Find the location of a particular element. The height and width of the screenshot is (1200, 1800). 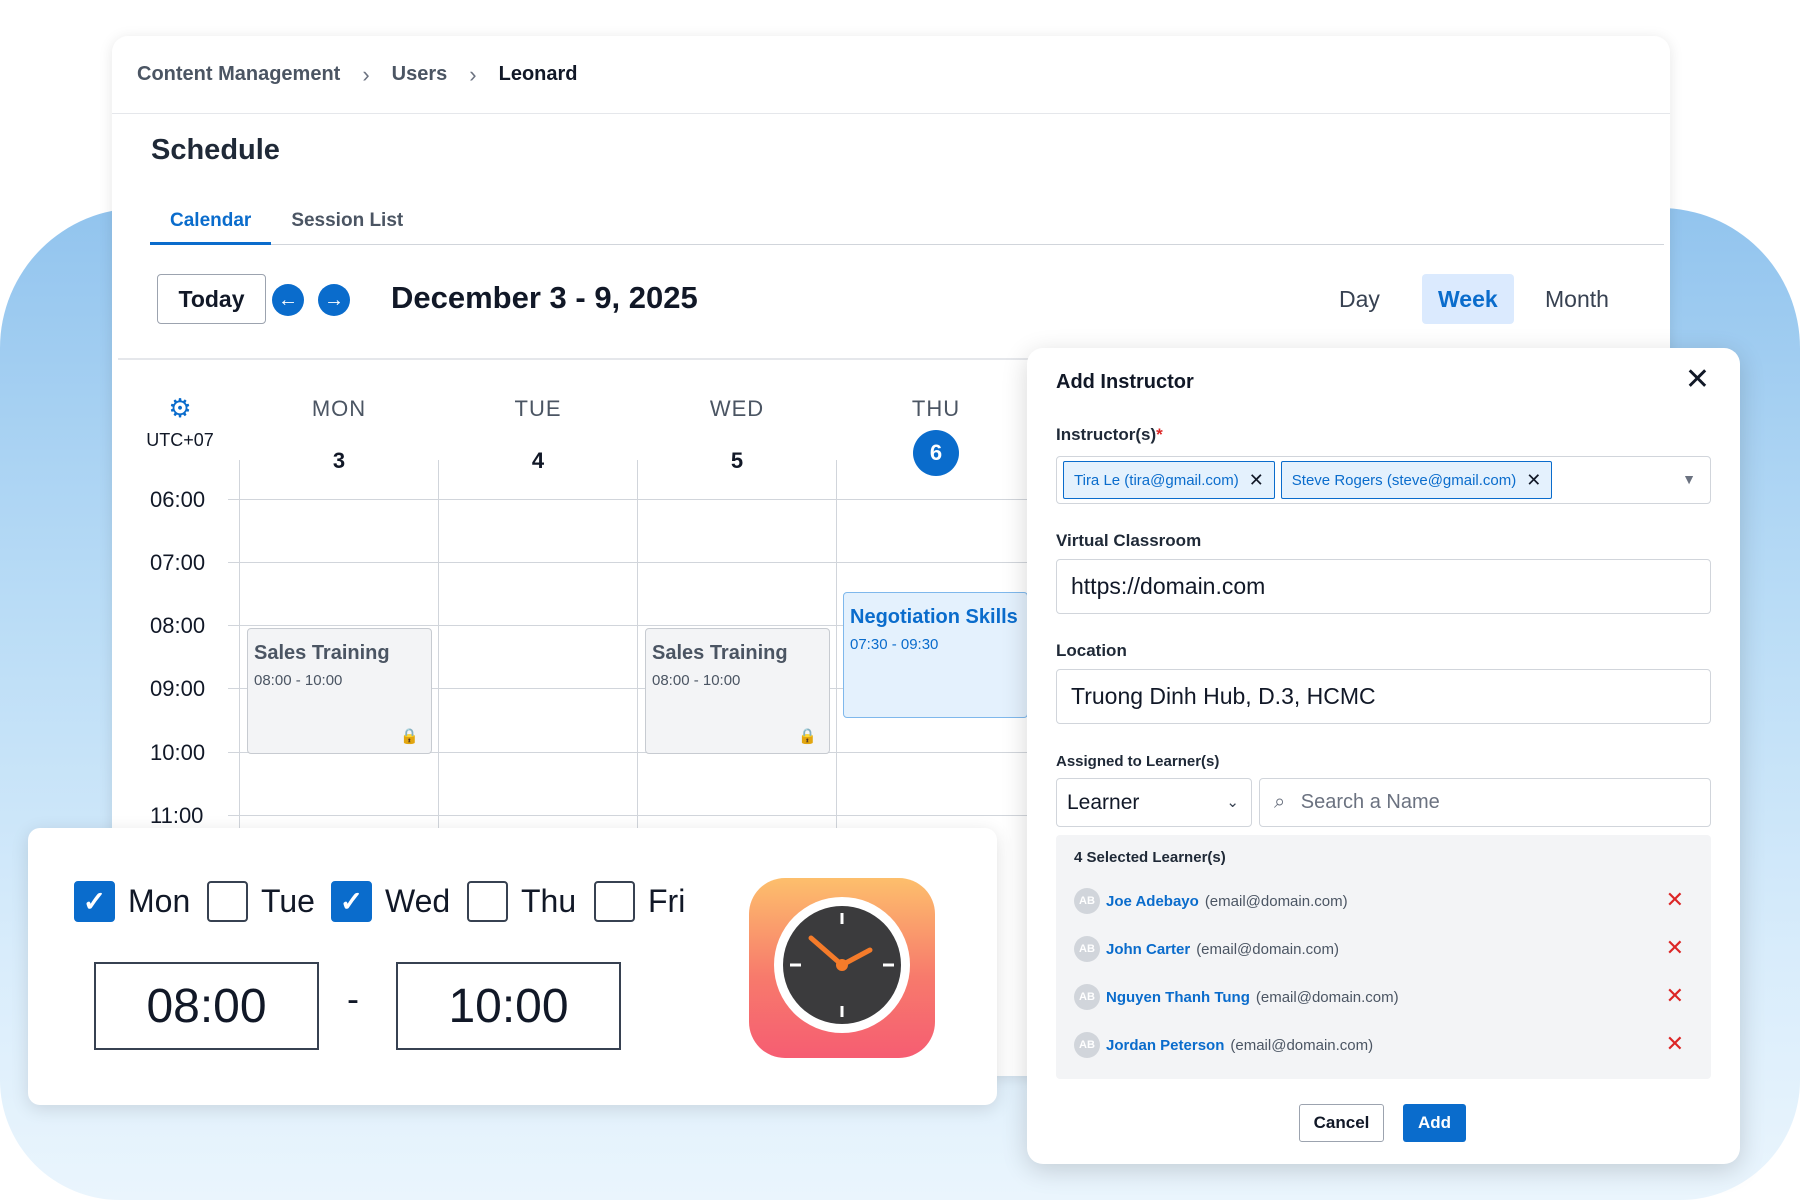

today-button: Today is located at coordinates (211, 299).